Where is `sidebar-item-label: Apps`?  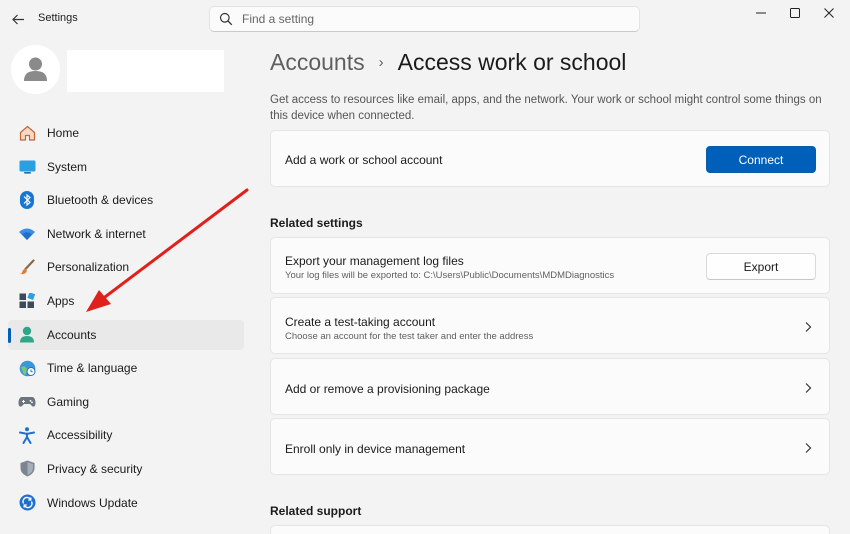
sidebar-item-label: Apps is located at coordinates (61, 300).